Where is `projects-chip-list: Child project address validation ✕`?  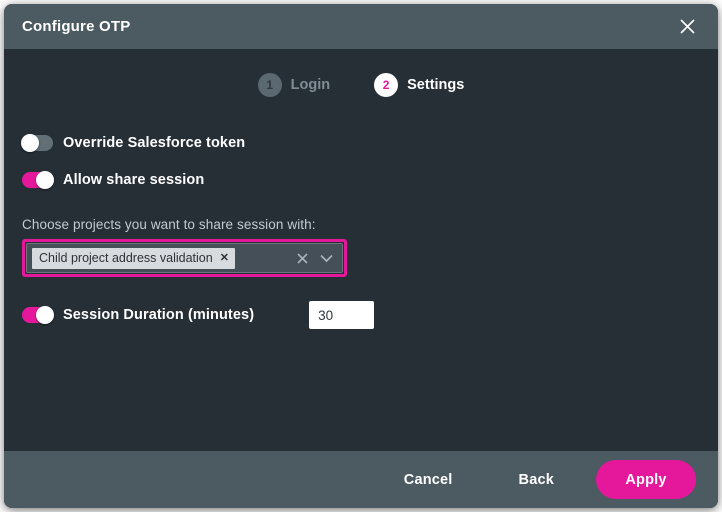
projects-chip-list: Child project address validation ✕ is located at coordinates (163, 258).